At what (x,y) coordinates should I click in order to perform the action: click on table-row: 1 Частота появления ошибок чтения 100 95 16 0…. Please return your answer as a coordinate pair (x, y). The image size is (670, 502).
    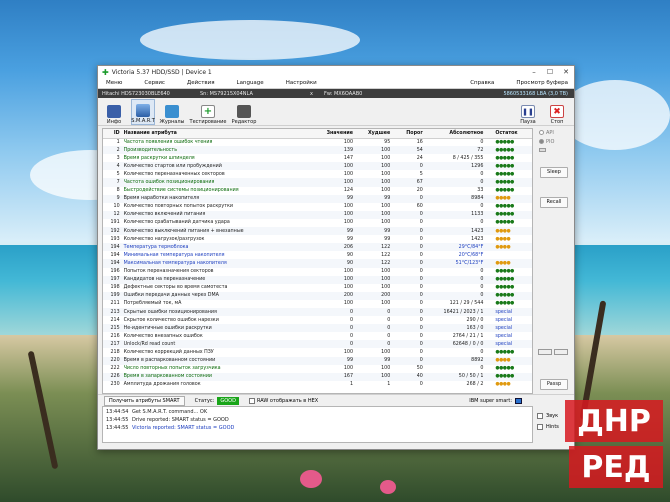
    Looking at the image, I should click on (317, 142).